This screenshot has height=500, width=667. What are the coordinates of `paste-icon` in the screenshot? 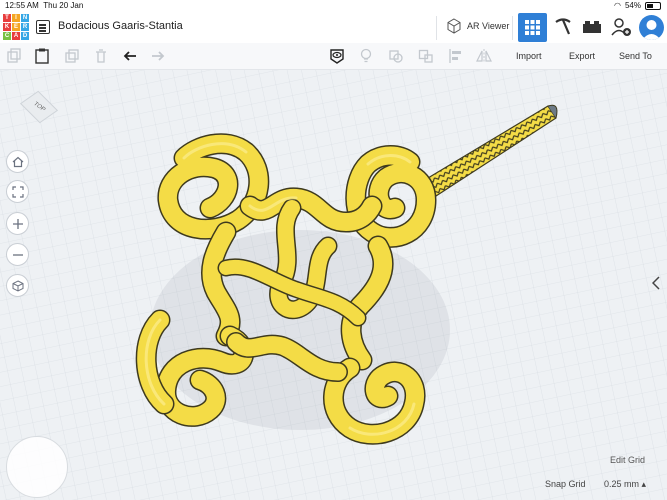 It's located at (42, 56).